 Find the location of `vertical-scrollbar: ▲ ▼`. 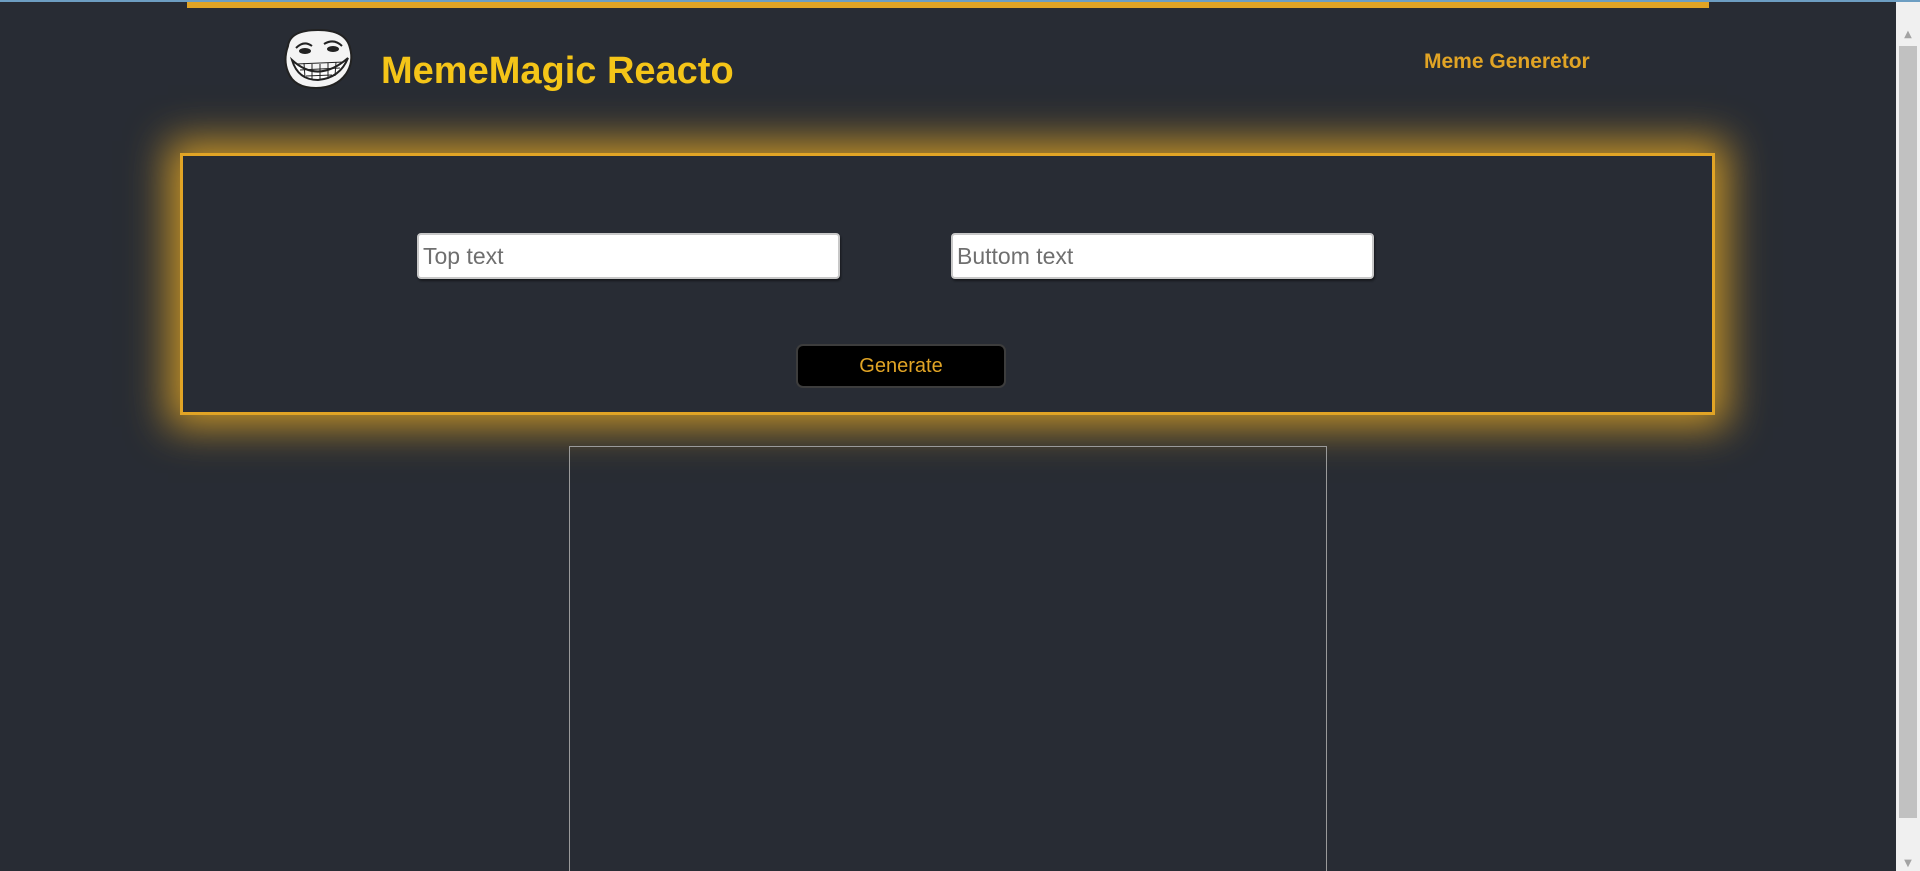

vertical-scrollbar: ▲ ▼ is located at coordinates (1908, 436).